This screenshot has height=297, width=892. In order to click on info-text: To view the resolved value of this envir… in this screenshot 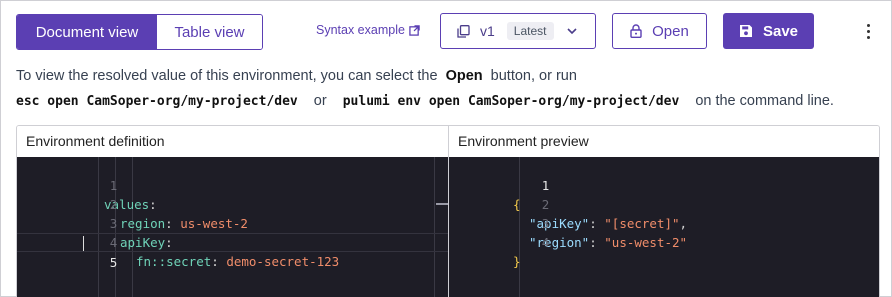, I will do `click(296, 76)`.